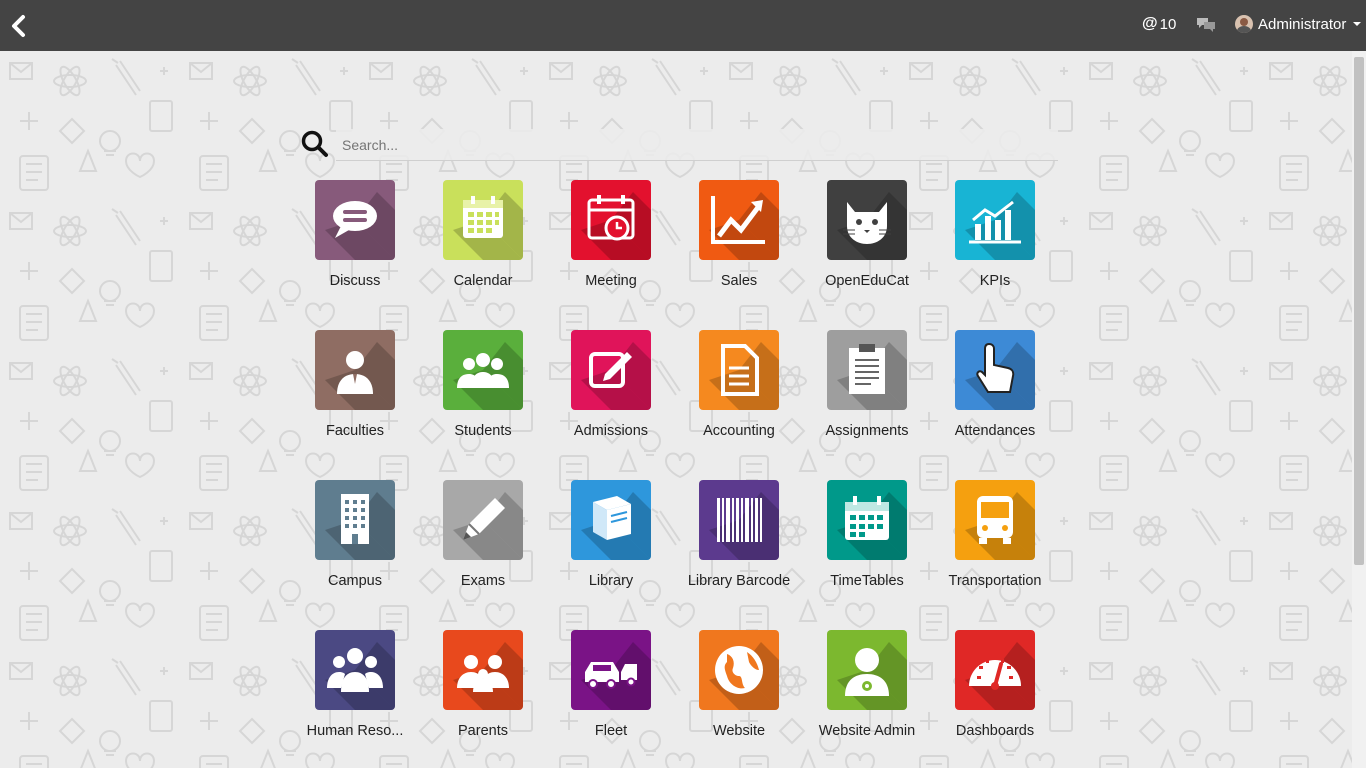 The image size is (1366, 768). What do you see at coordinates (360, 376) in the screenshot?
I see `businessman-icon` at bounding box center [360, 376].